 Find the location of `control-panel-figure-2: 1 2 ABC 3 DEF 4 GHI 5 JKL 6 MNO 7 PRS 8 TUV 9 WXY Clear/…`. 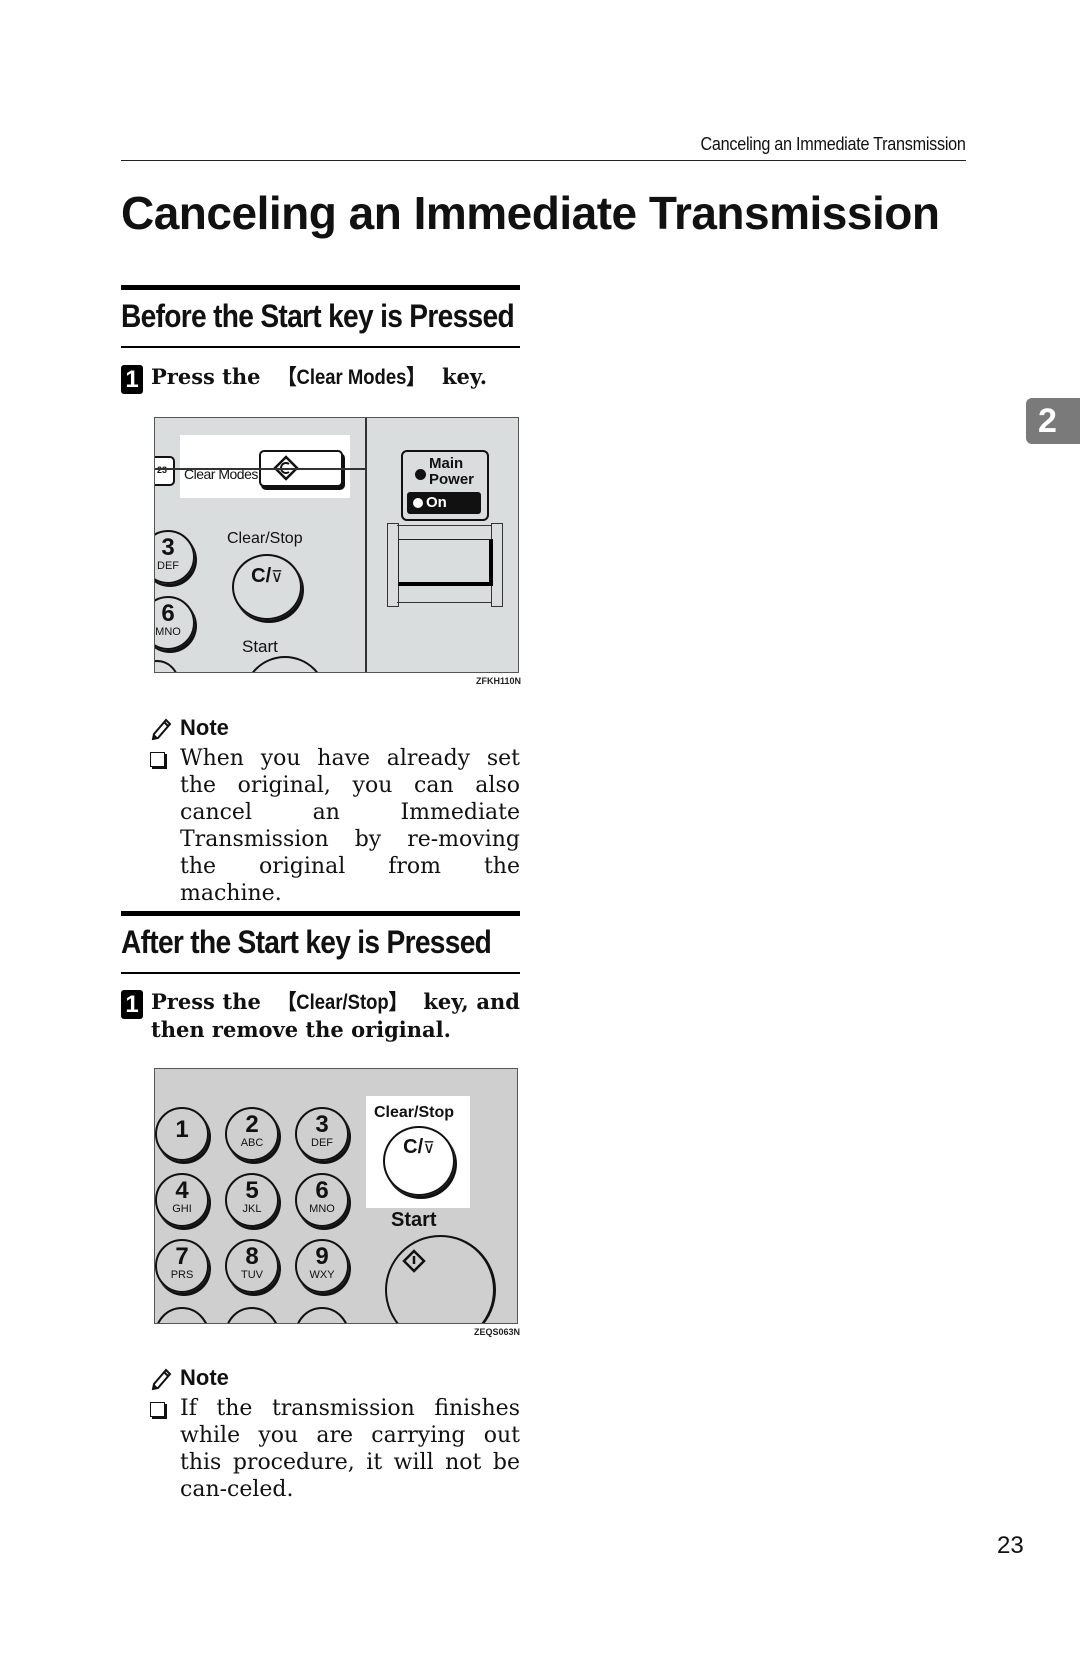

control-panel-figure-2: 1 2 ABC 3 DEF 4 GHI 5 JKL 6 MNO 7 PRS 8 TUV 9 WXY Clear/… is located at coordinates (336, 1196).